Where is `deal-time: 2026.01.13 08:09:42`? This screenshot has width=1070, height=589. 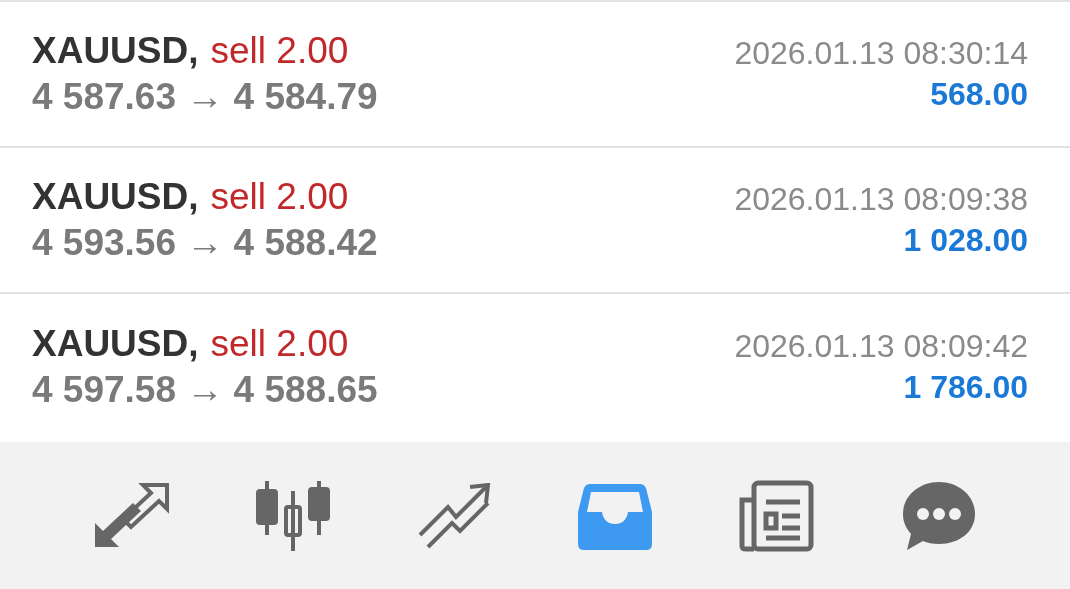
deal-time: 2026.01.13 08:09:42 is located at coordinates (881, 346).